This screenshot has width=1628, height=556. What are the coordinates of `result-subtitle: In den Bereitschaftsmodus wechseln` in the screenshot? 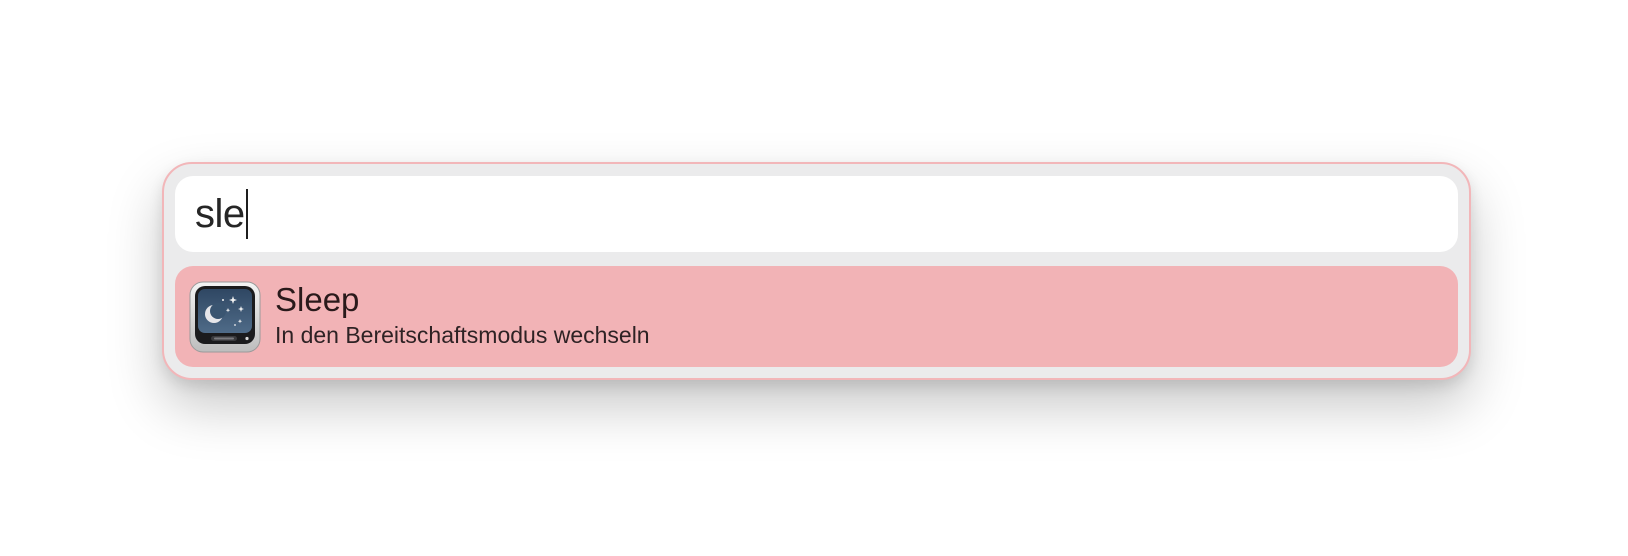 It's located at (462, 335).